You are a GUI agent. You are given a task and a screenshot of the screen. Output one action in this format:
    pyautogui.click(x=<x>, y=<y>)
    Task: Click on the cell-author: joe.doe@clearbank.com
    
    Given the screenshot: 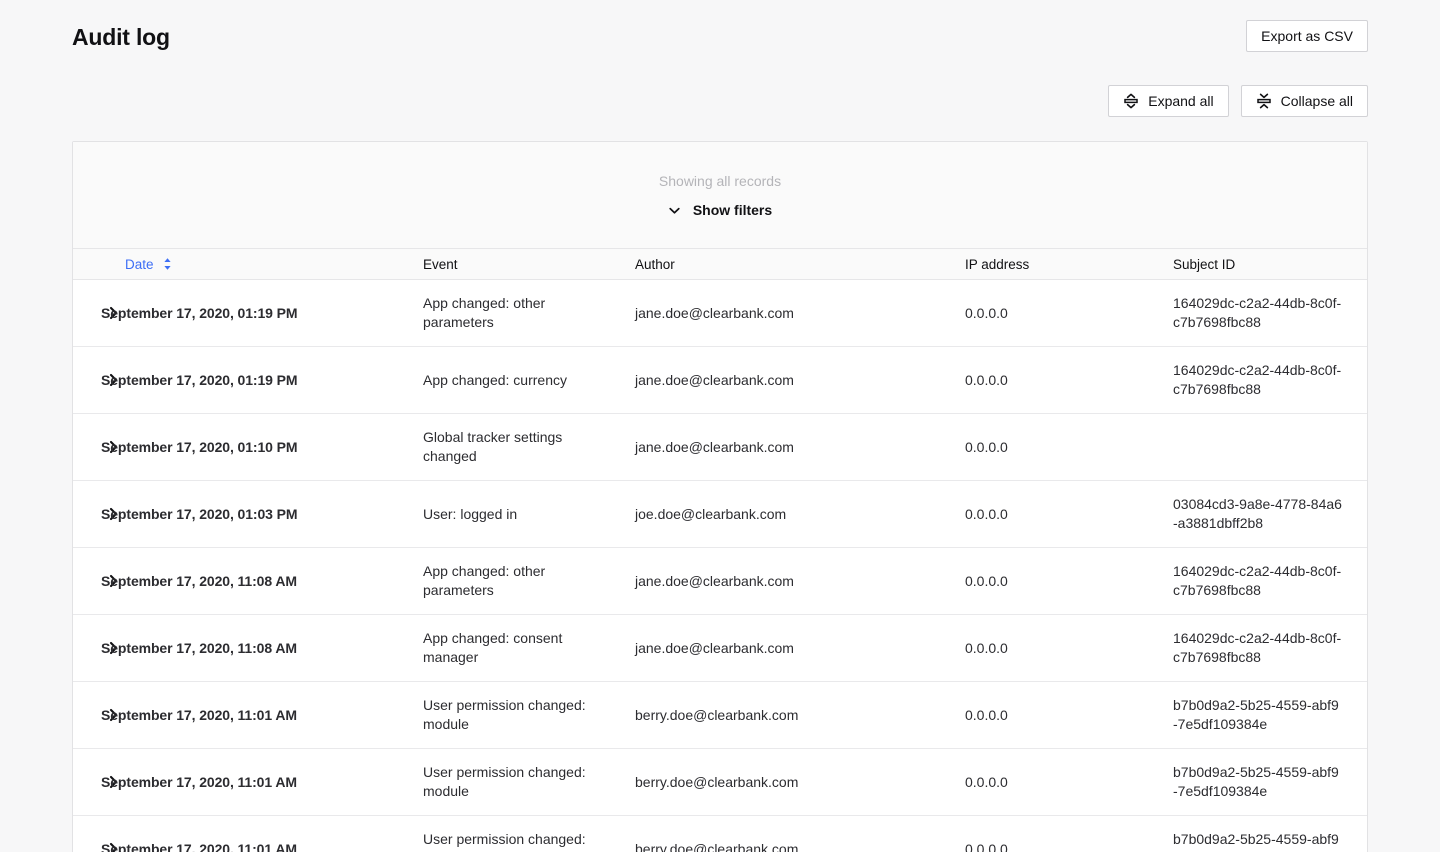 What is the action you would take?
    pyautogui.click(x=800, y=514)
    